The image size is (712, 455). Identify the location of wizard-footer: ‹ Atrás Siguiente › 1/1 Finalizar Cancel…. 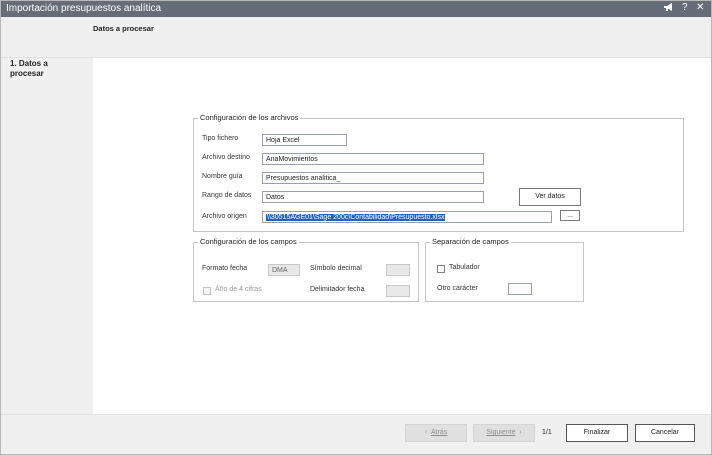
(356, 434).